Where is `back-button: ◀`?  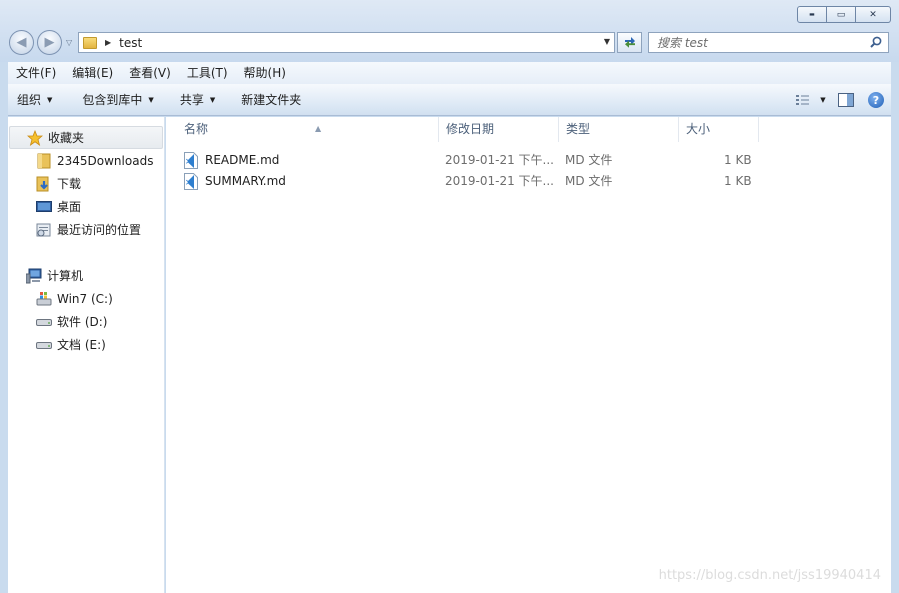
back-button: ◀ is located at coordinates (21, 42).